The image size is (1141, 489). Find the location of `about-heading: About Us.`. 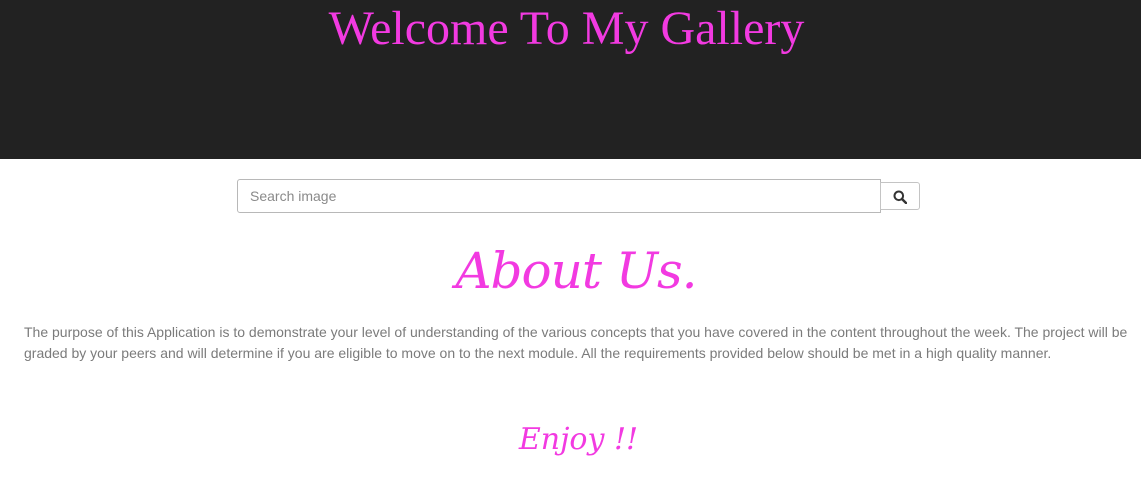

about-heading: About Us. is located at coordinates (576, 271).